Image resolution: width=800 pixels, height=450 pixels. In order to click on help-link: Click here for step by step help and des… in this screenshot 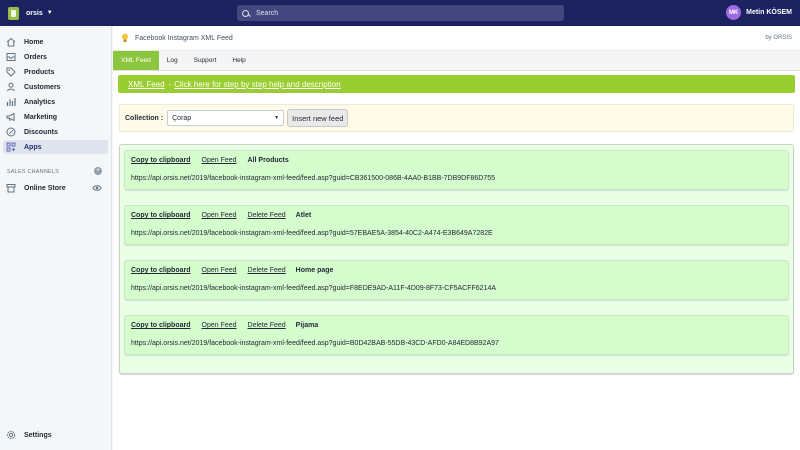, I will do `click(257, 84)`.